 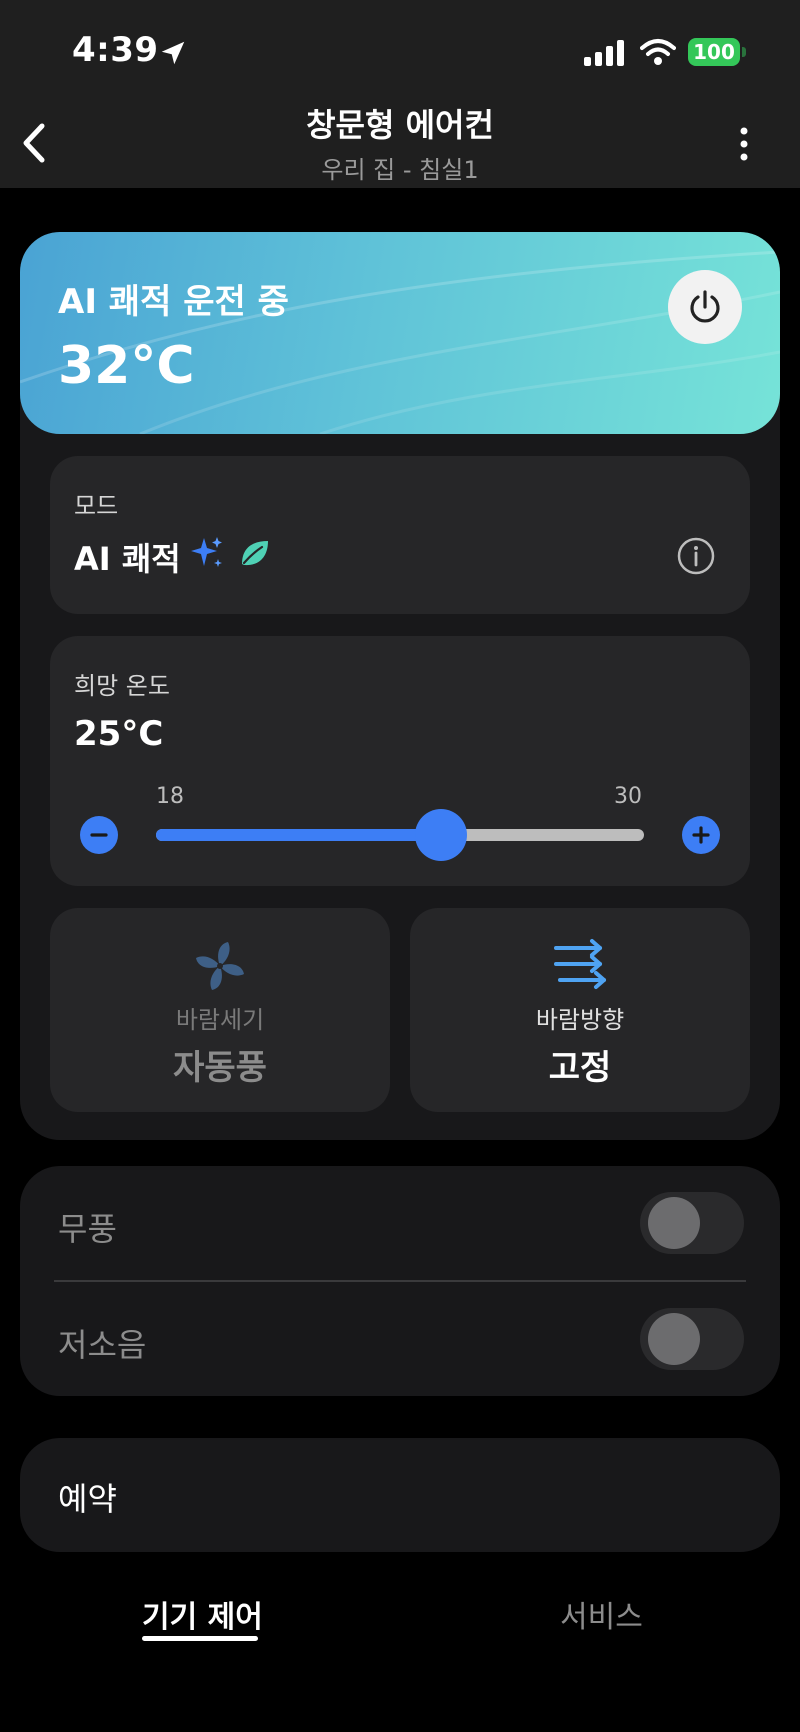 What do you see at coordinates (400, 1495) in the screenshot?
I see `reservation-card: 예약` at bounding box center [400, 1495].